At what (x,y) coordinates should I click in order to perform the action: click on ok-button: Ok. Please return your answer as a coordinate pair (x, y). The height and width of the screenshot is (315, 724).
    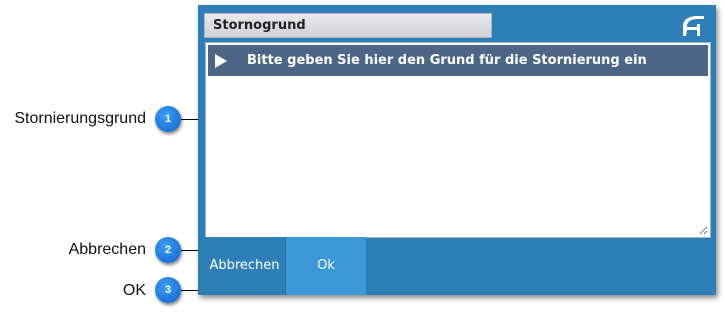
    Looking at the image, I should click on (326, 266).